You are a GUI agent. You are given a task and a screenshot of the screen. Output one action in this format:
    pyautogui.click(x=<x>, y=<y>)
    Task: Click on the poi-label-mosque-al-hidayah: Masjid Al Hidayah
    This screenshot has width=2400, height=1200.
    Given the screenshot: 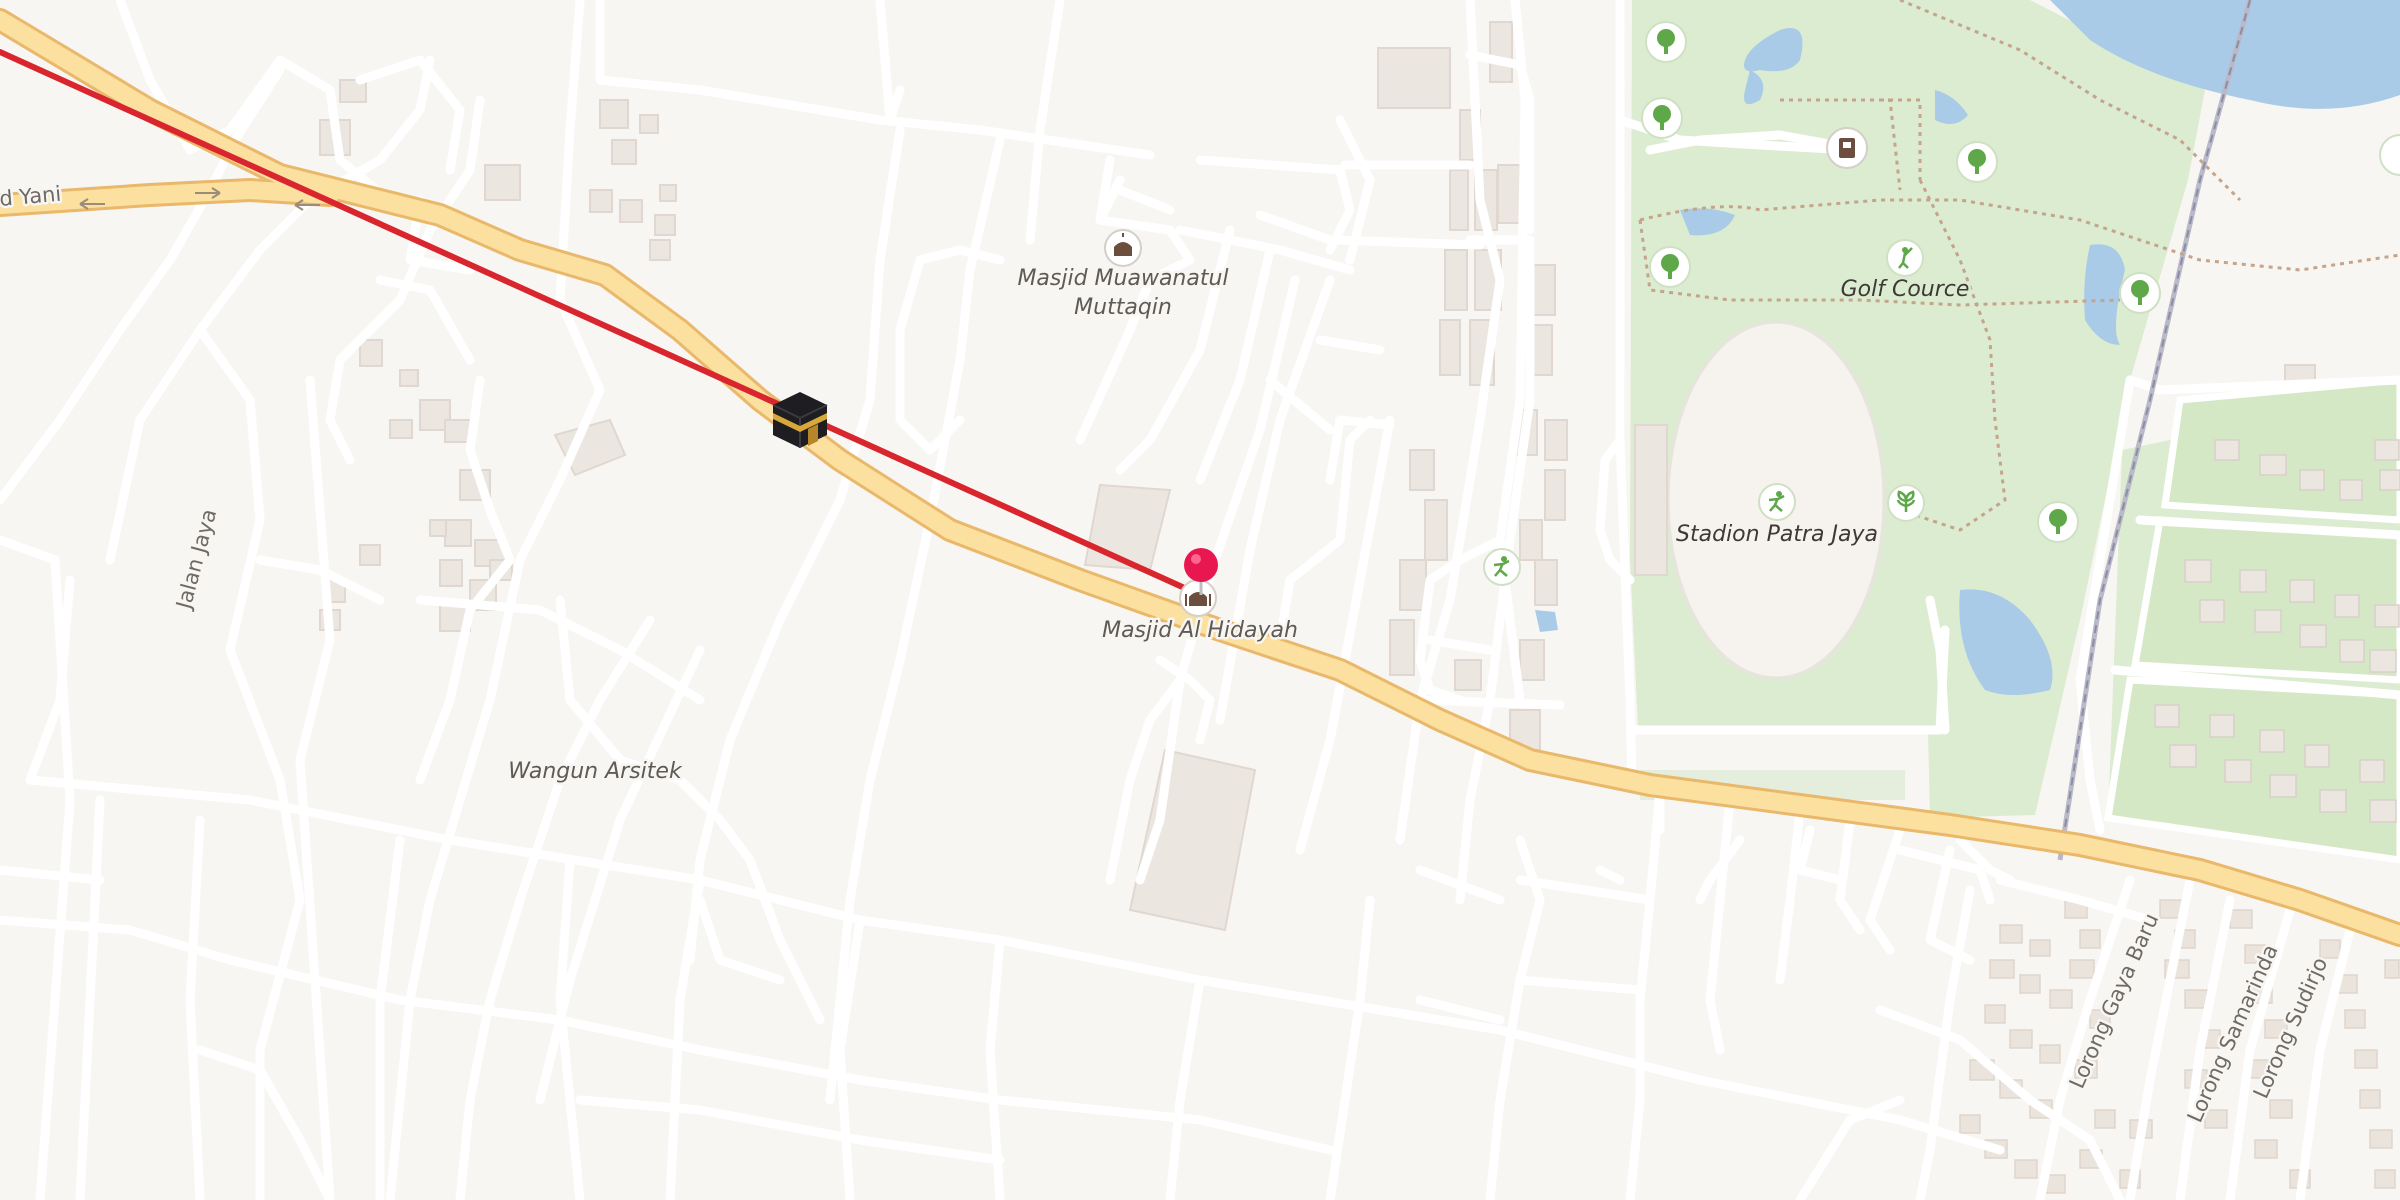 What is the action you would take?
    pyautogui.click(x=1200, y=630)
    